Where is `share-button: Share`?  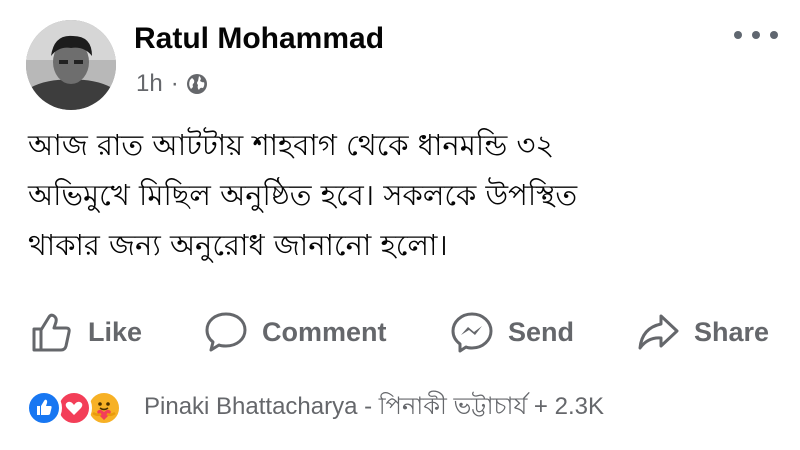 share-button: Share is located at coordinates (702, 332).